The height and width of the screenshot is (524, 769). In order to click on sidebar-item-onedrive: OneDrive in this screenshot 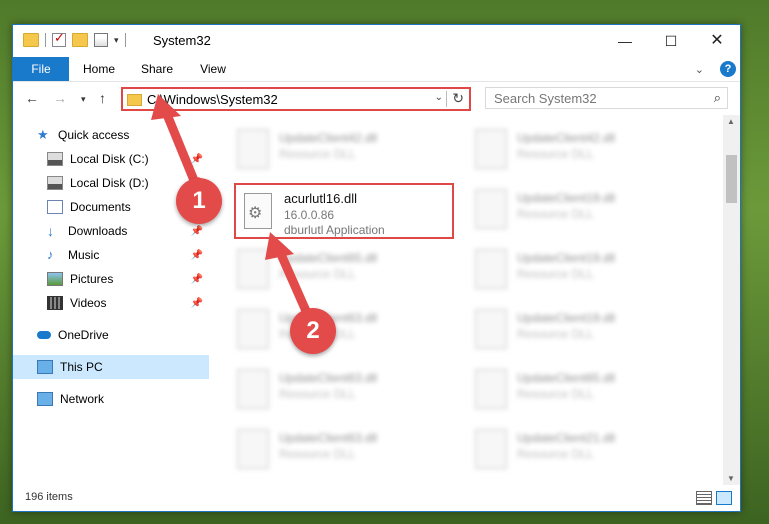, I will do `click(111, 335)`.